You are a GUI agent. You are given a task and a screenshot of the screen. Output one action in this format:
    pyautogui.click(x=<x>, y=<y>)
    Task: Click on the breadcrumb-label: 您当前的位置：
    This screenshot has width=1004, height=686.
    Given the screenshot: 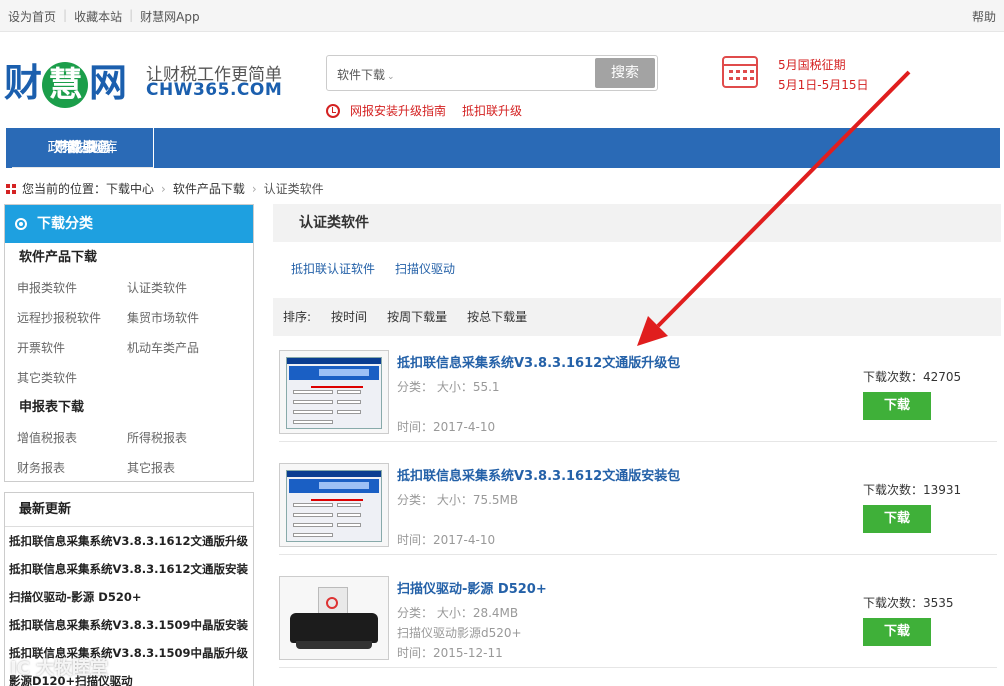 What is the action you would take?
    pyautogui.click(x=64, y=189)
    